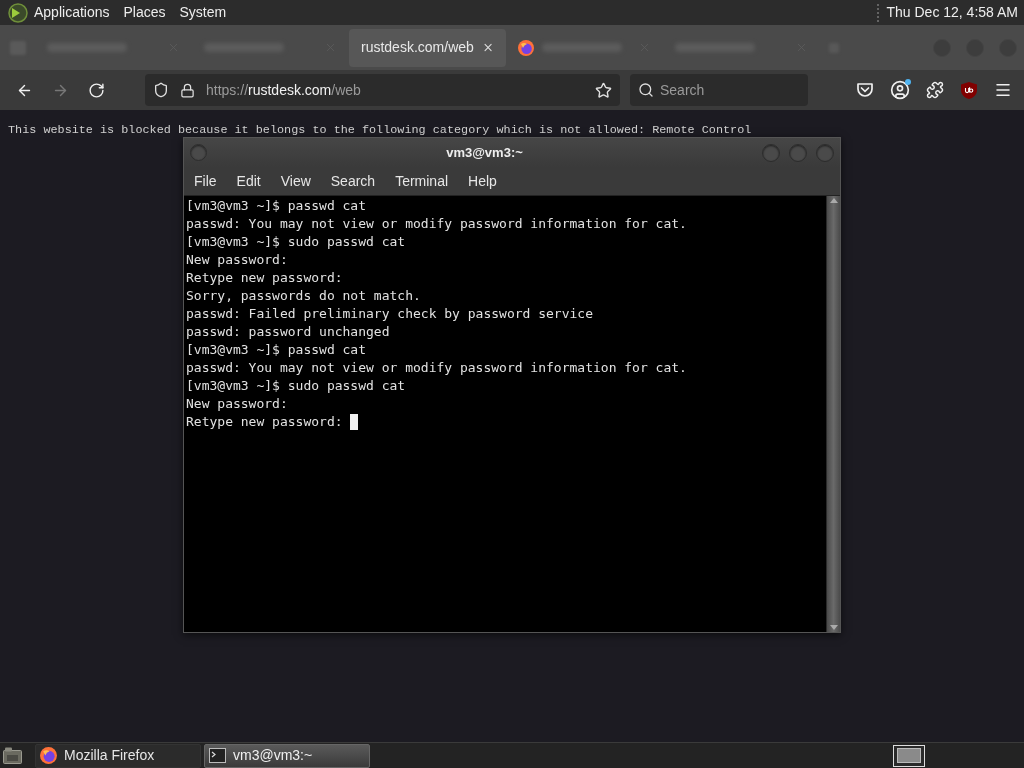 This screenshot has height=768, width=1024. I want to click on flame-globe-icon, so click(48, 755).